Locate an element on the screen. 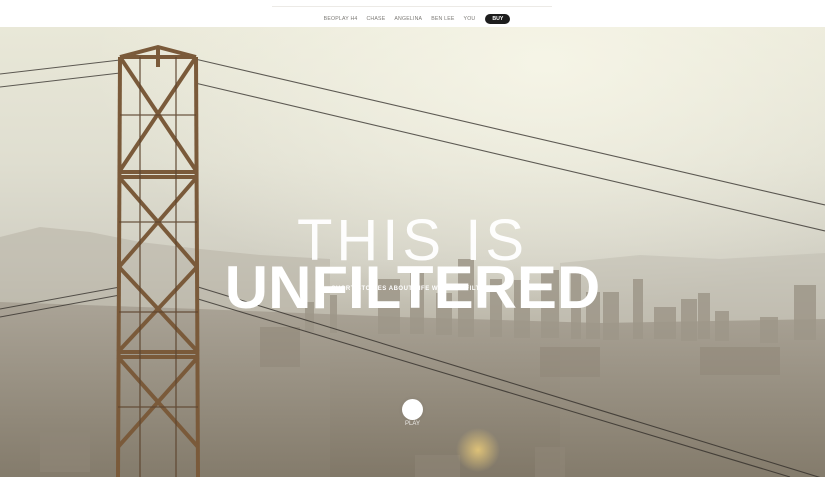 The height and width of the screenshot is (480, 825). buy-button: BUY is located at coordinates (498, 18).